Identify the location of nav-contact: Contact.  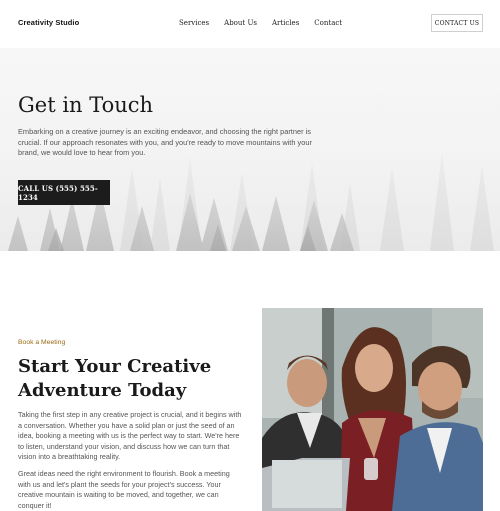
(328, 23).